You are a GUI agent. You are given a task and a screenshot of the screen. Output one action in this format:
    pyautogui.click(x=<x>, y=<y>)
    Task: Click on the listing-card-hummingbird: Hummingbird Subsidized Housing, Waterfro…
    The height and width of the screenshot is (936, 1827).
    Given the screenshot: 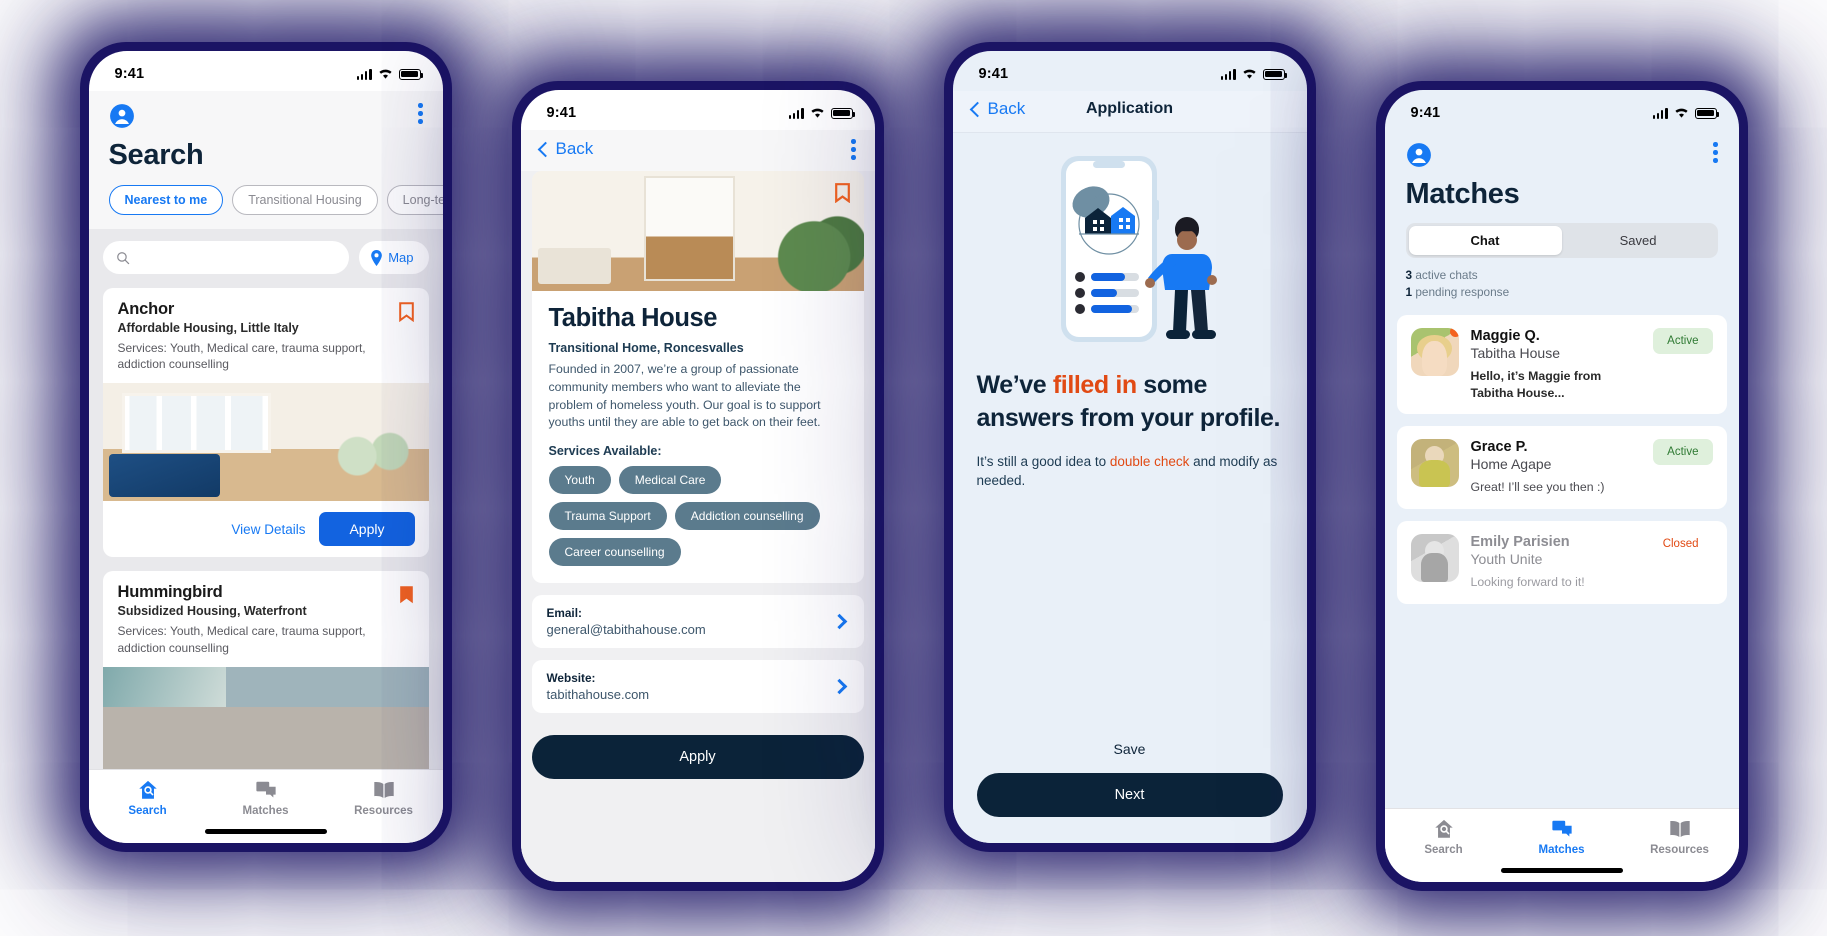 What is the action you would take?
    pyautogui.click(x=265, y=670)
    